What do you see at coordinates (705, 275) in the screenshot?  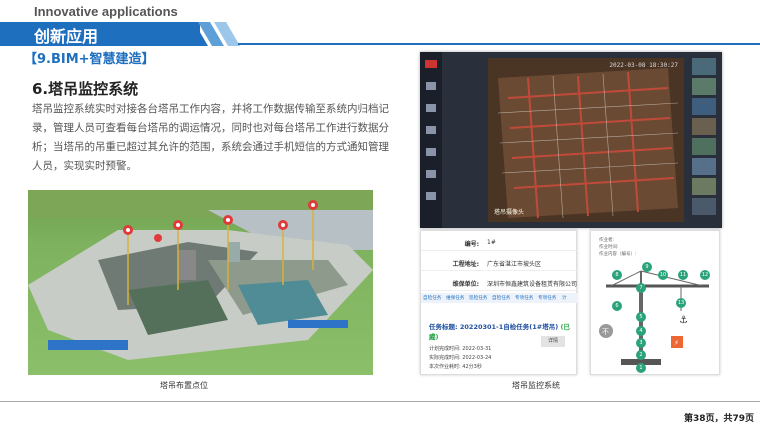 I see `diagram-marker: 12` at bounding box center [705, 275].